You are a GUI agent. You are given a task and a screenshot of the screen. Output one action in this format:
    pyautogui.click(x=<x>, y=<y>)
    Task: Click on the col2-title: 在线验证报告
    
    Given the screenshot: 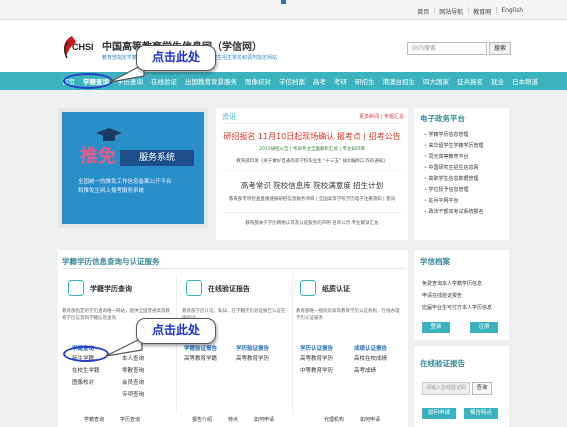 What is the action you would take?
    pyautogui.click(x=229, y=289)
    